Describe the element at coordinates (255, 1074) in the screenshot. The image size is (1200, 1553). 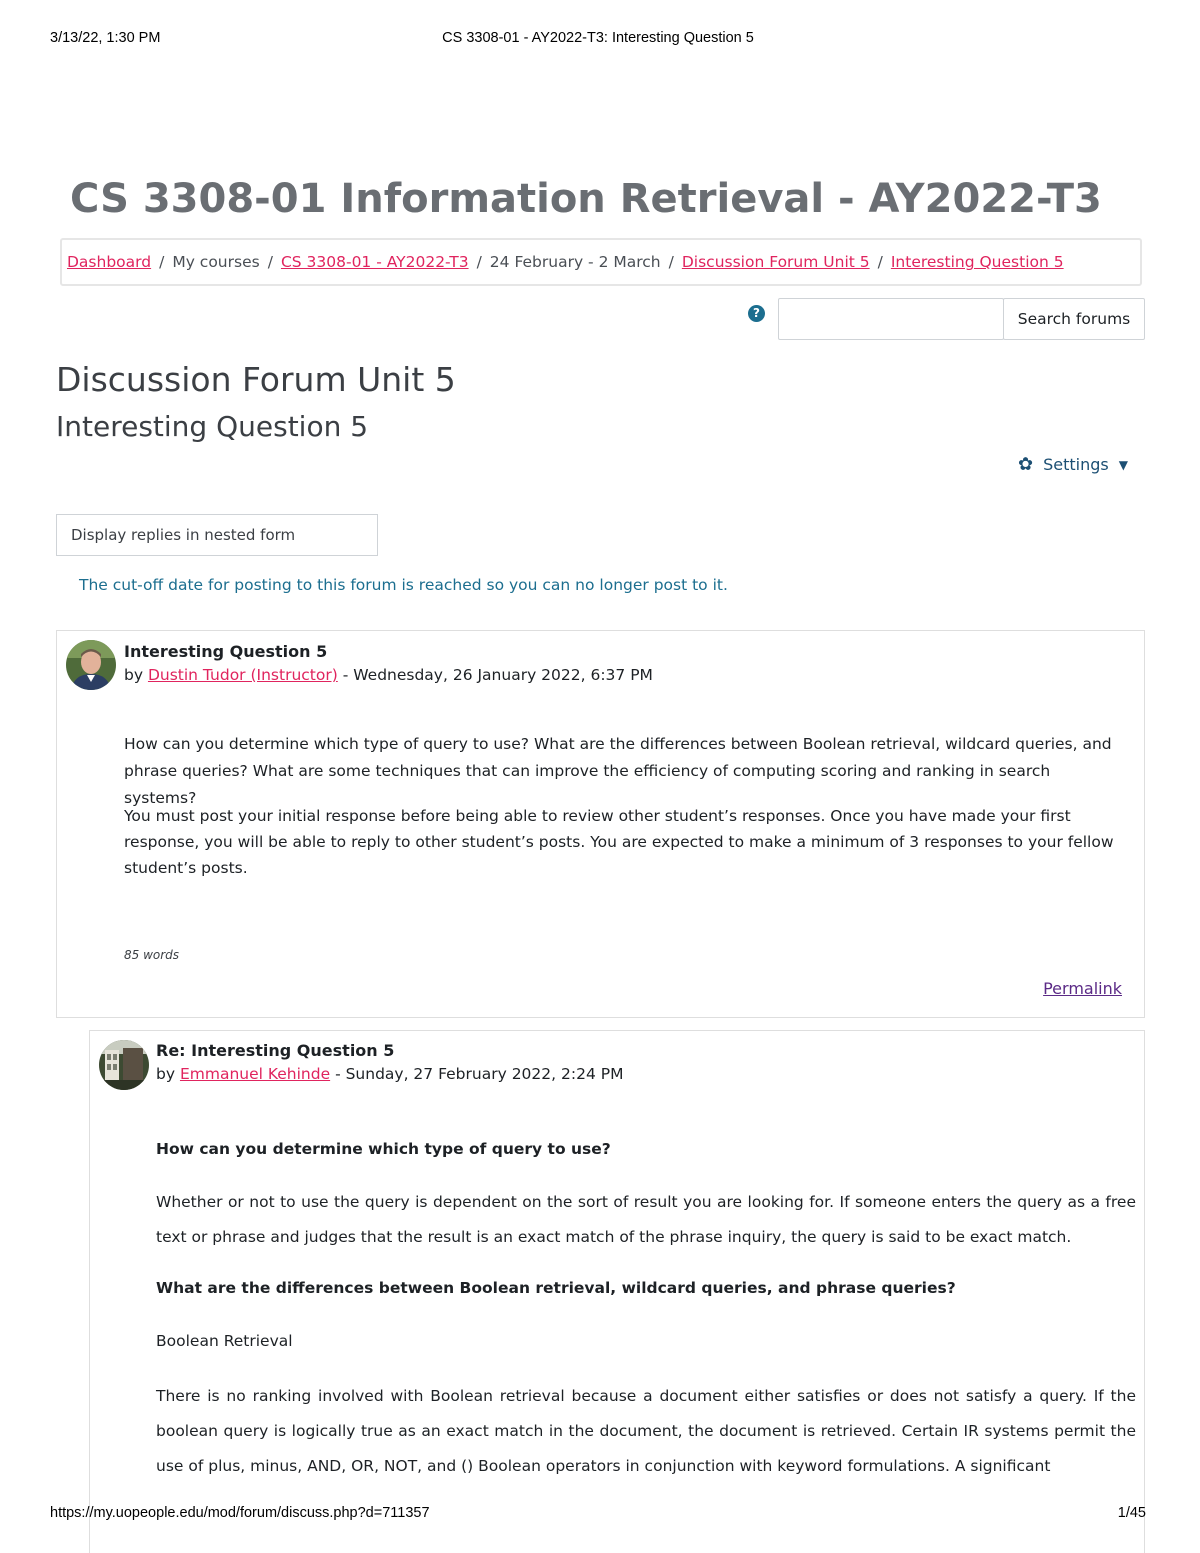
I see `author-link: Emmanuel Kehinde` at that location.